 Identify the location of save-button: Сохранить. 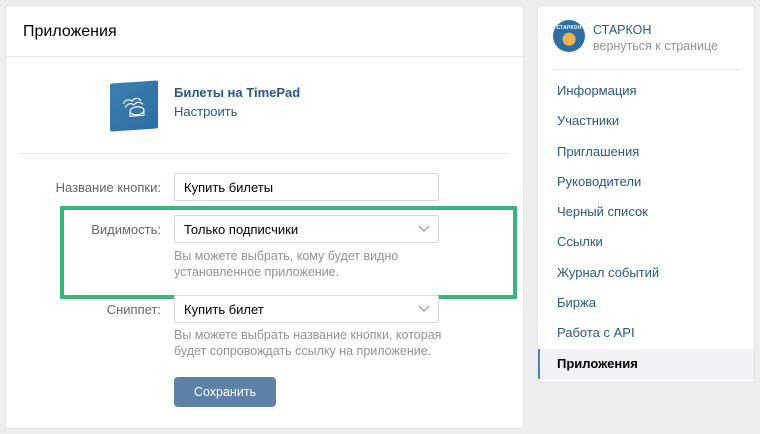
(225, 392).